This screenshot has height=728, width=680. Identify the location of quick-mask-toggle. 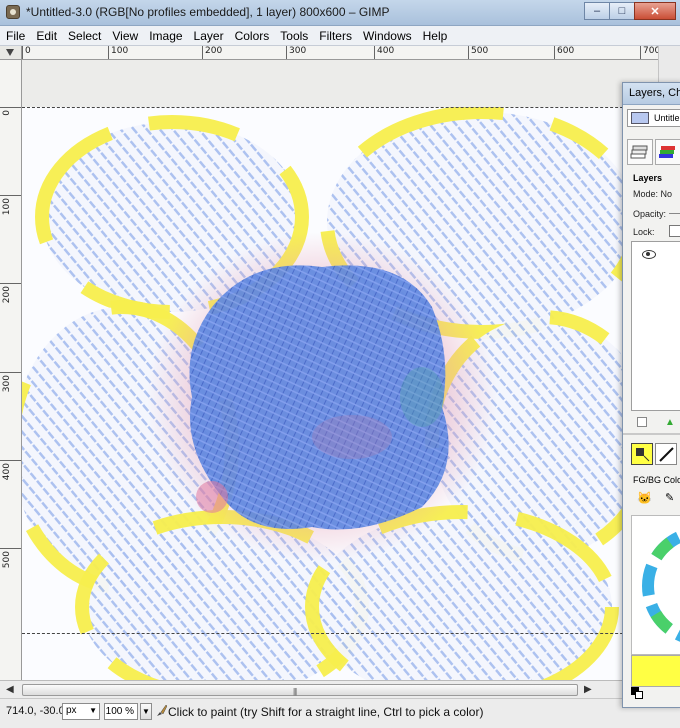
(11, 53).